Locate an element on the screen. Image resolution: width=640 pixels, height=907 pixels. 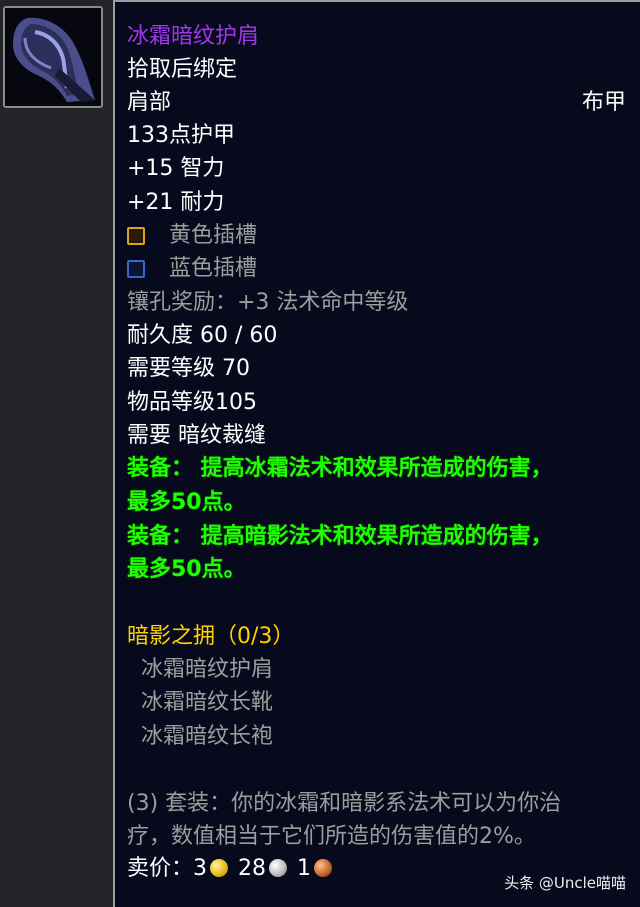
blue-socket: 蓝色插槽 is located at coordinates (192, 269).